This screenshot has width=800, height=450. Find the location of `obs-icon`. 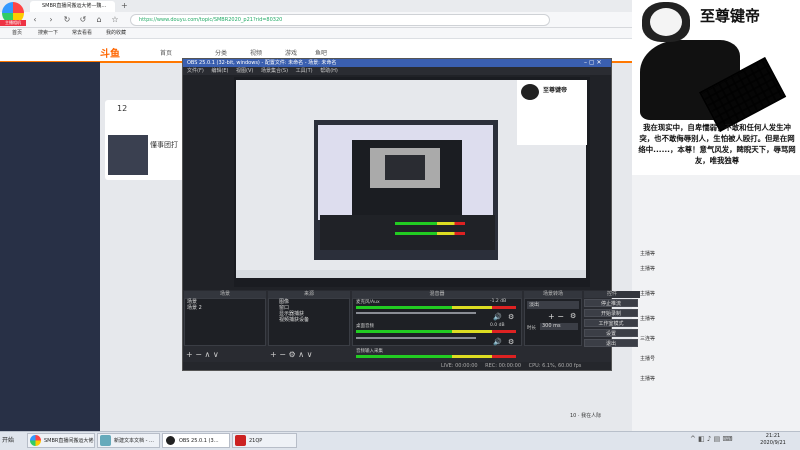

obs-icon is located at coordinates (170, 440).